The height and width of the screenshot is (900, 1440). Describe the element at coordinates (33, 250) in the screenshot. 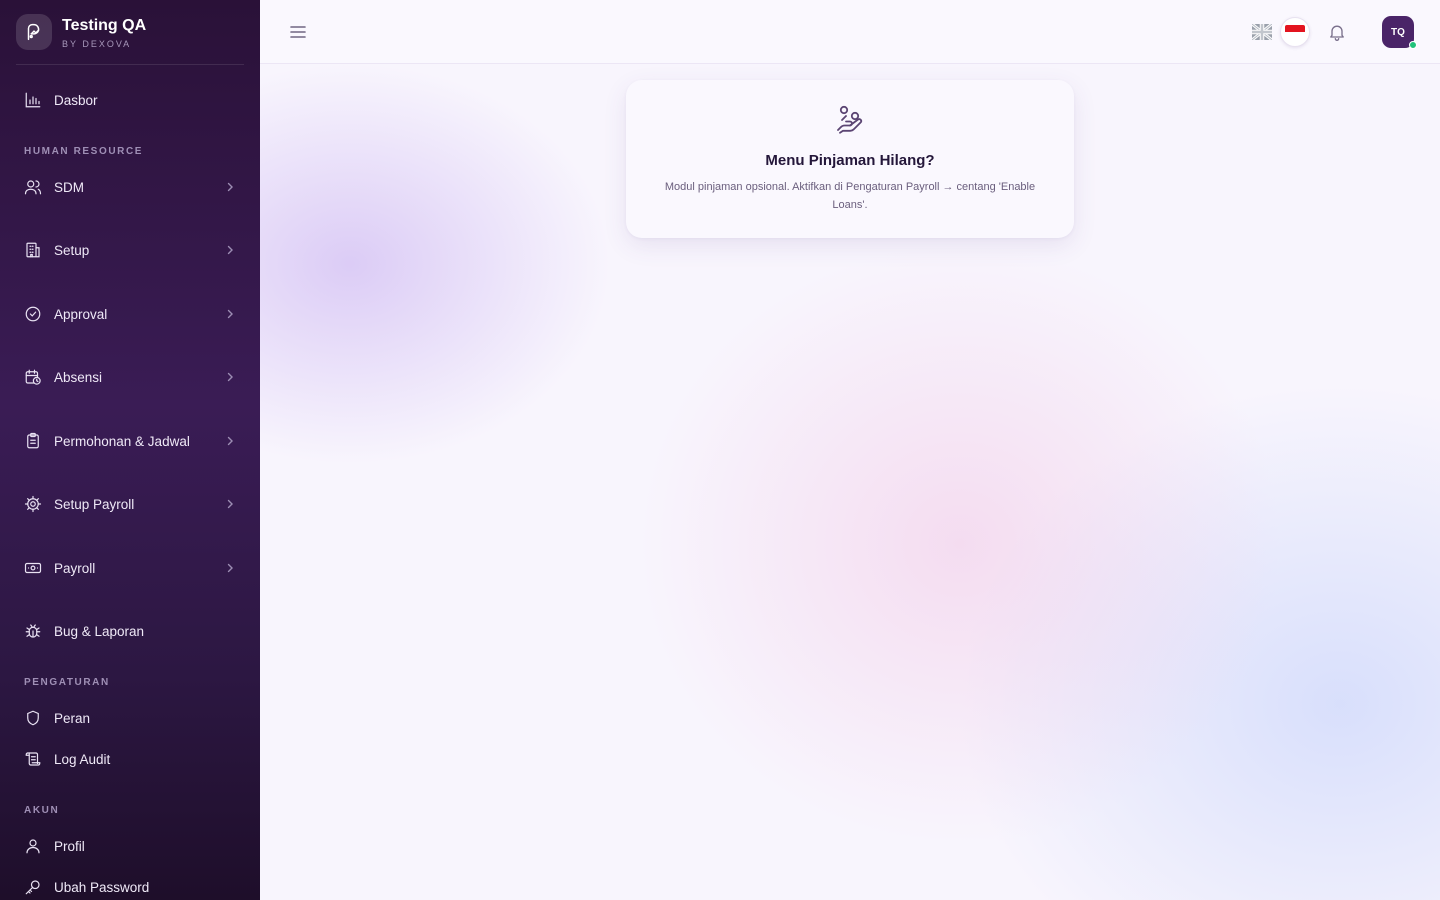

I see `building-icon` at that location.